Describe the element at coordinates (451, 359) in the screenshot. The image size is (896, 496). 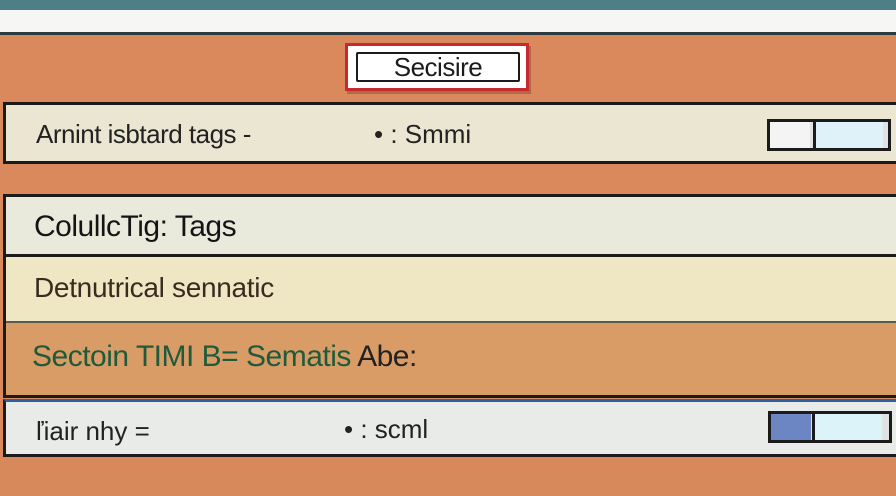
I see `section-footer: Sectoin TIMI B= Sematis Abe:` at that location.